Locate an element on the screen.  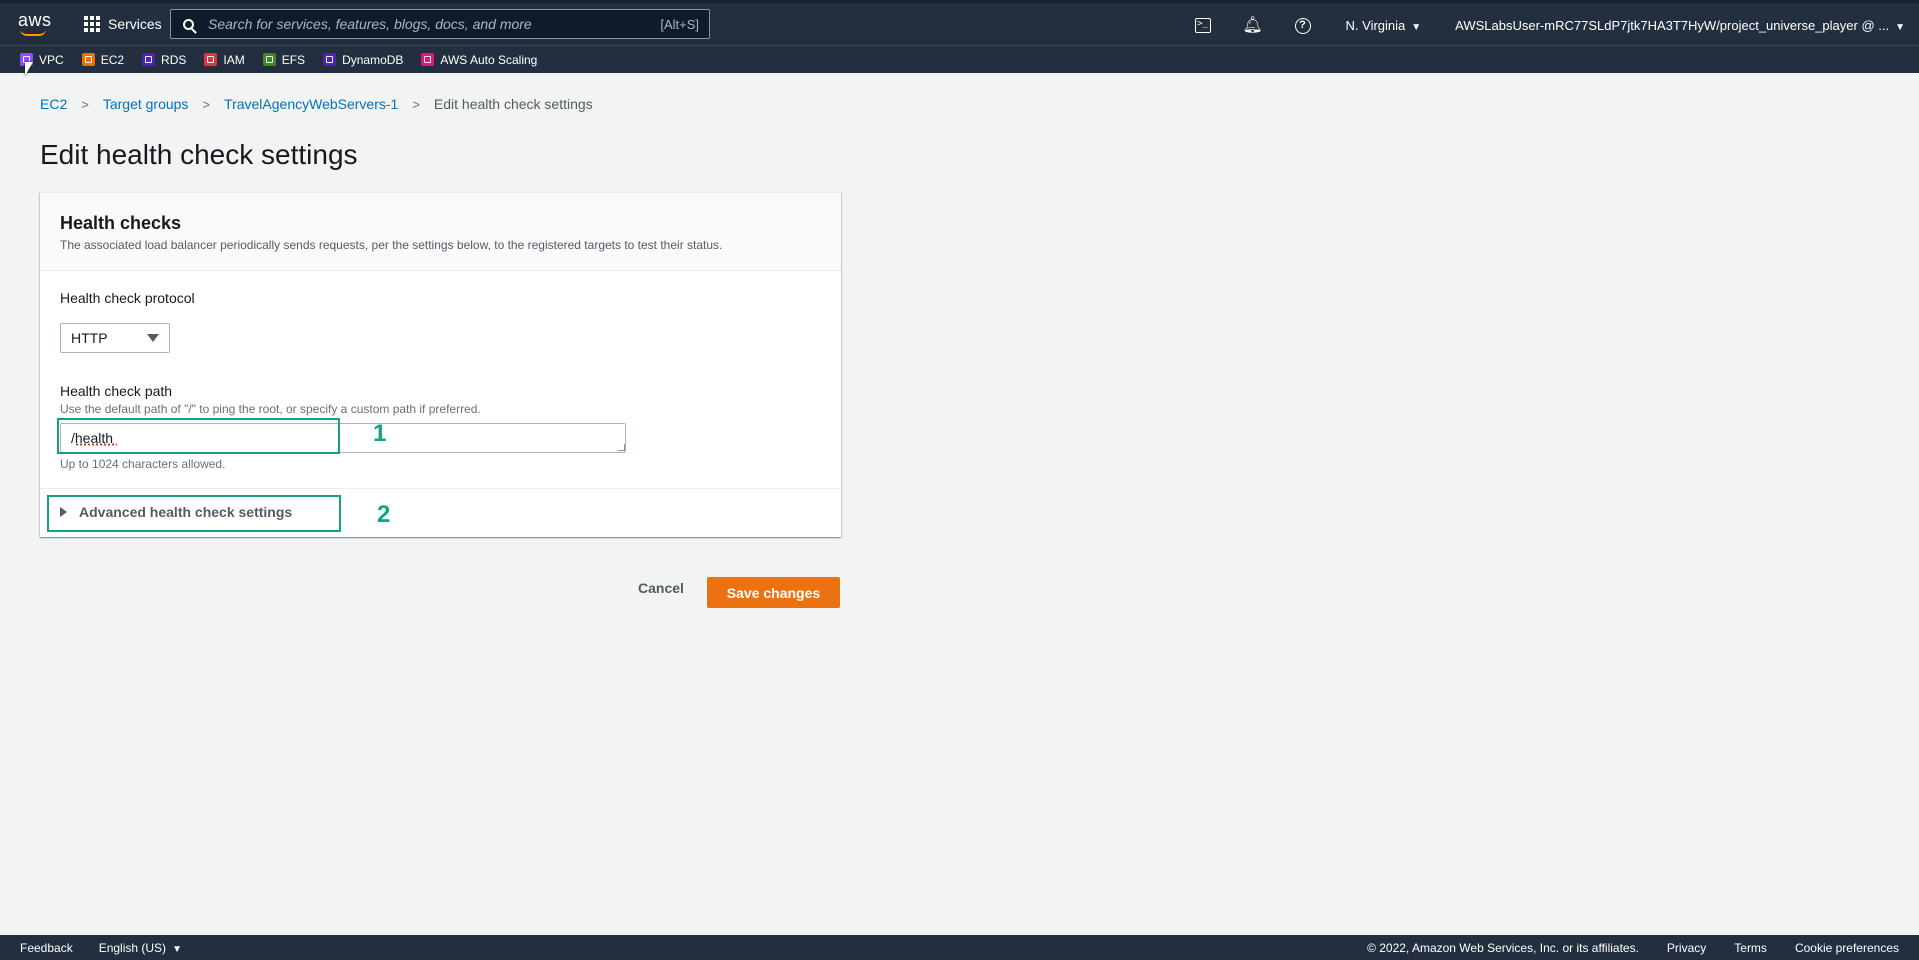
language-selector: English (US) ▼ is located at coordinates (140, 948).